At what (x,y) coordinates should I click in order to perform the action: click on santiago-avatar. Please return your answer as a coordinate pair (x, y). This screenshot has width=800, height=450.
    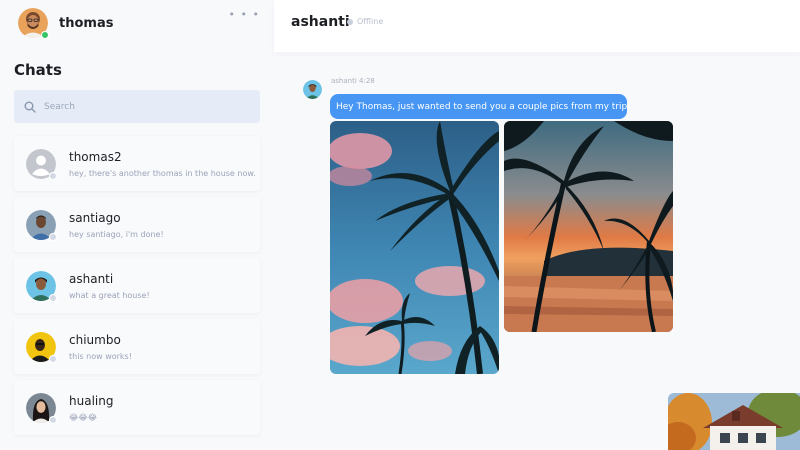
    Looking at the image, I should click on (41, 225).